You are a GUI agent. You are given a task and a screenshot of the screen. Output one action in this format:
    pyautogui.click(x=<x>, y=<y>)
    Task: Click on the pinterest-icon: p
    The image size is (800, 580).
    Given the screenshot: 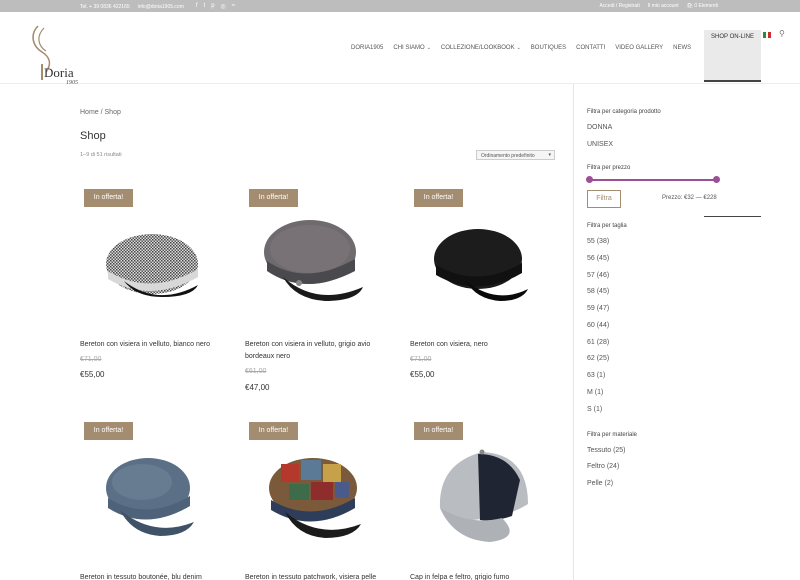 What is the action you would take?
    pyautogui.click(x=212, y=6)
    